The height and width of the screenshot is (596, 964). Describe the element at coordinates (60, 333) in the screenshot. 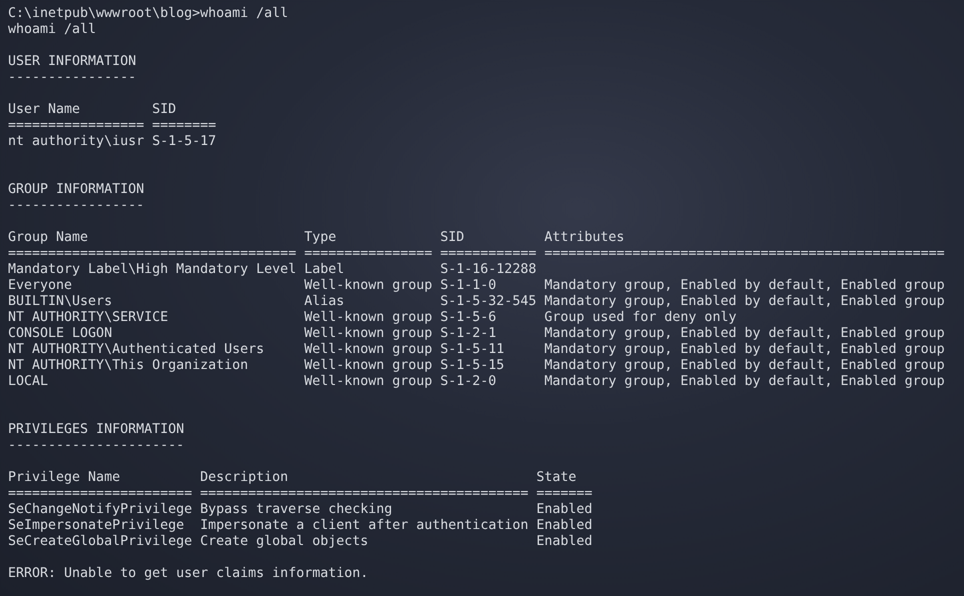

I see `table-cell: CONSOLE LOGON` at that location.